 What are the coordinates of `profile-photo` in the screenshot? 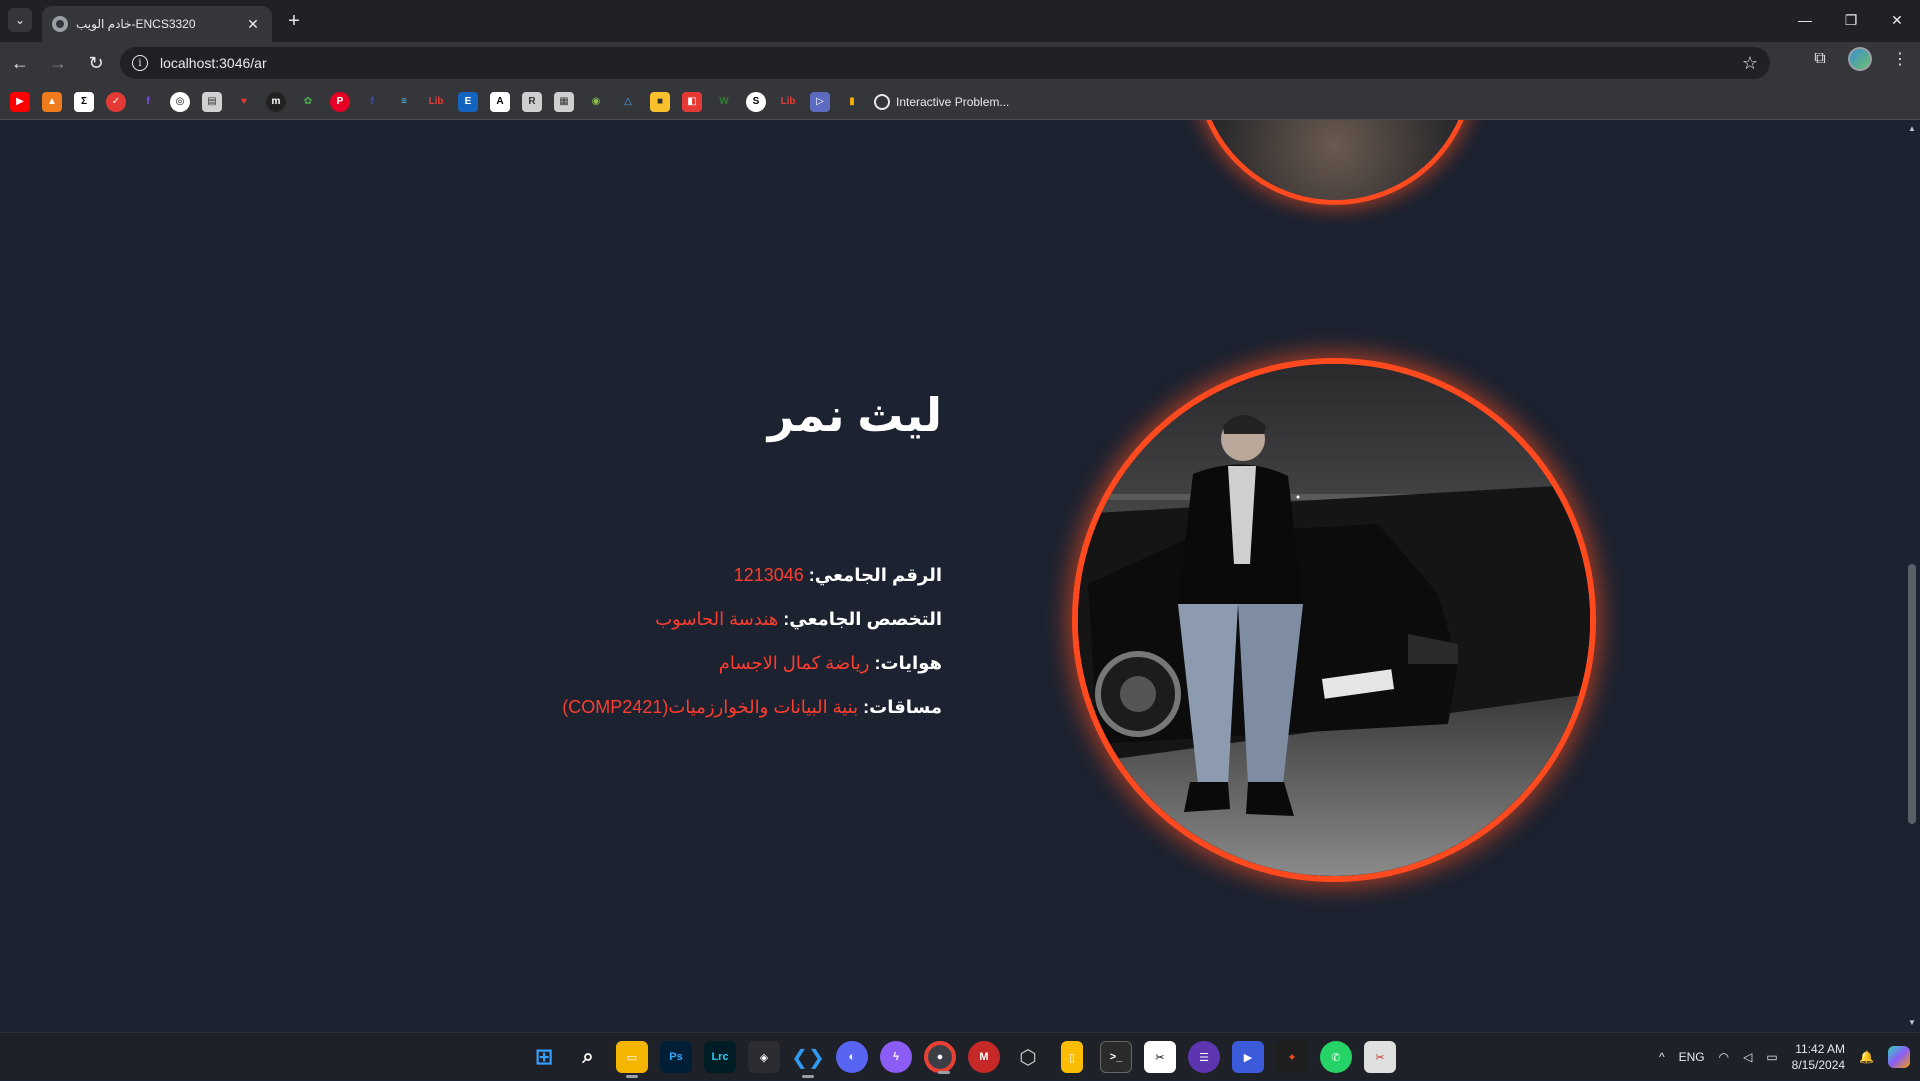 It's located at (1334, 620).